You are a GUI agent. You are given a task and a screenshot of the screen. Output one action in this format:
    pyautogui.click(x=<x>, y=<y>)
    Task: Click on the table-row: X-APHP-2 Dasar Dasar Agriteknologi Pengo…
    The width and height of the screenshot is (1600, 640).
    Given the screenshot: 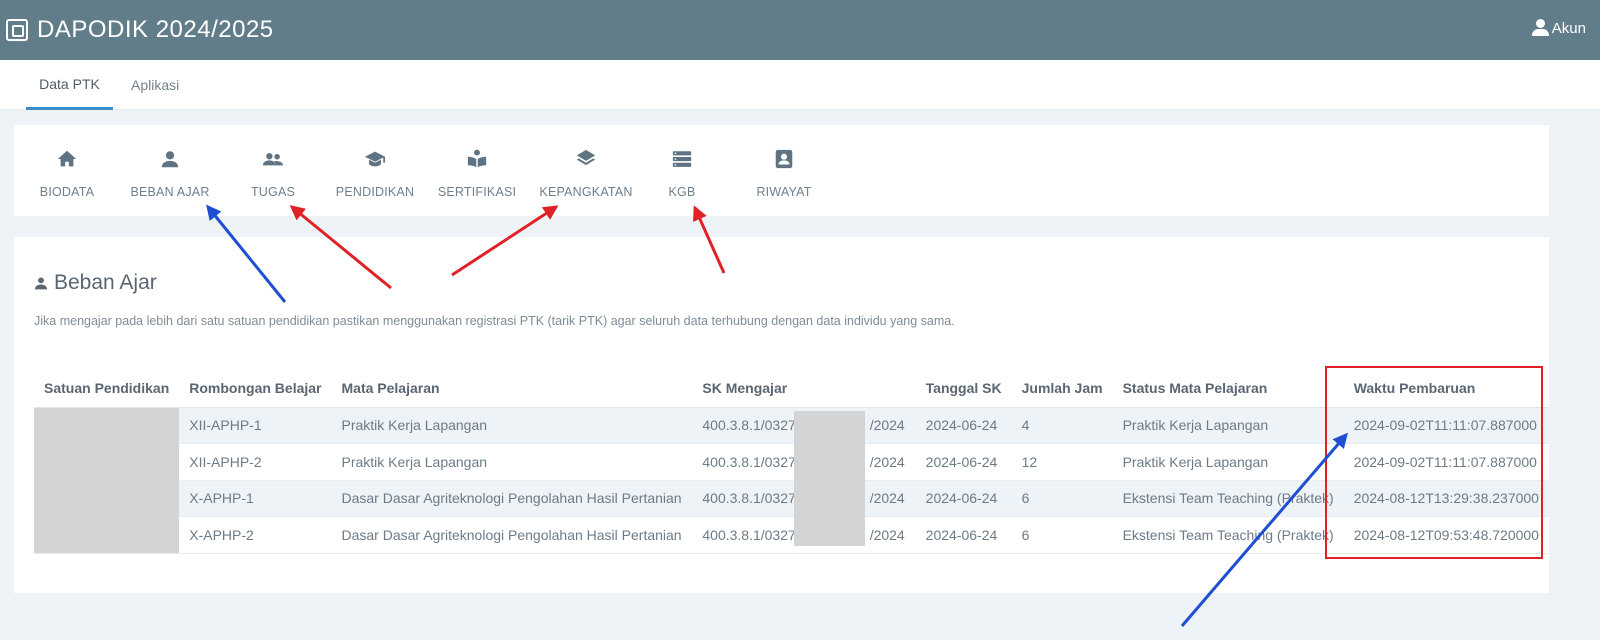 What is the action you would take?
    pyautogui.click(x=791, y=535)
    